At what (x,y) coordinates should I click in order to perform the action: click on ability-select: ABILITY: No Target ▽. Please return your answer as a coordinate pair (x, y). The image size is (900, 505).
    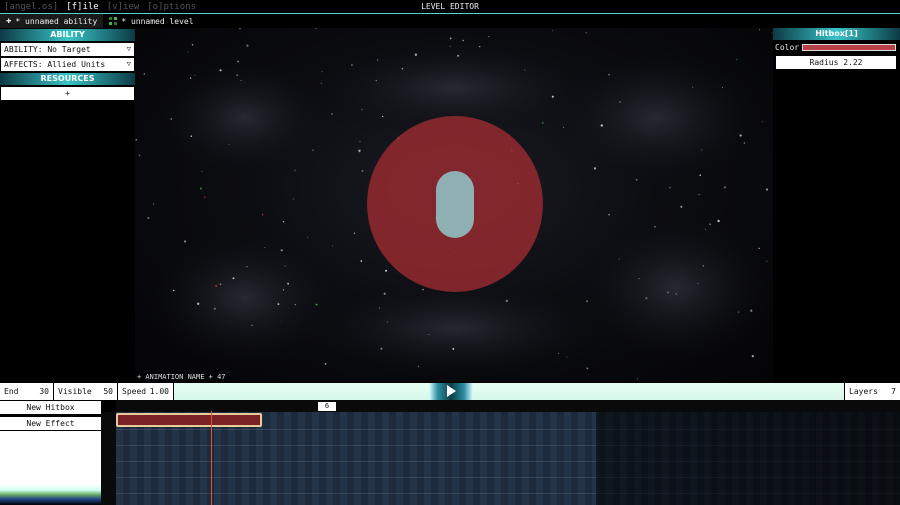
    Looking at the image, I should click on (67, 49).